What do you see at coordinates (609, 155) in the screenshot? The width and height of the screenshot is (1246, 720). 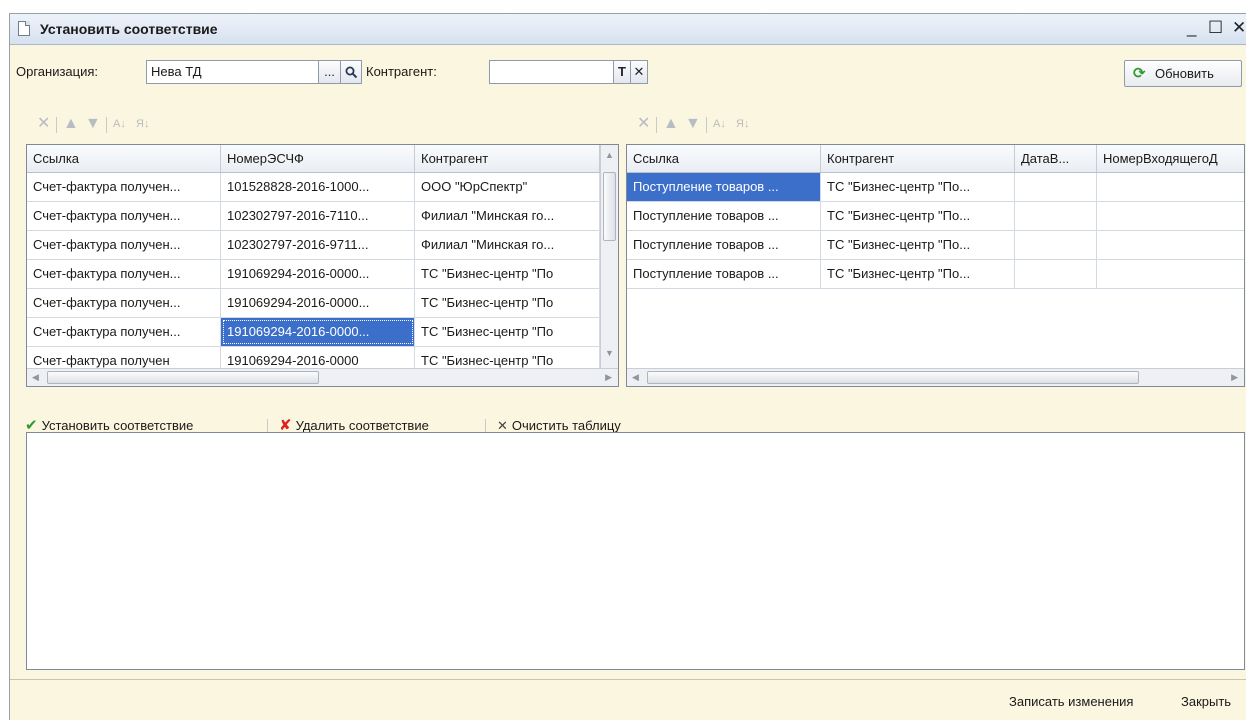 I see `scroll-up-arrow-icon: ▲` at bounding box center [609, 155].